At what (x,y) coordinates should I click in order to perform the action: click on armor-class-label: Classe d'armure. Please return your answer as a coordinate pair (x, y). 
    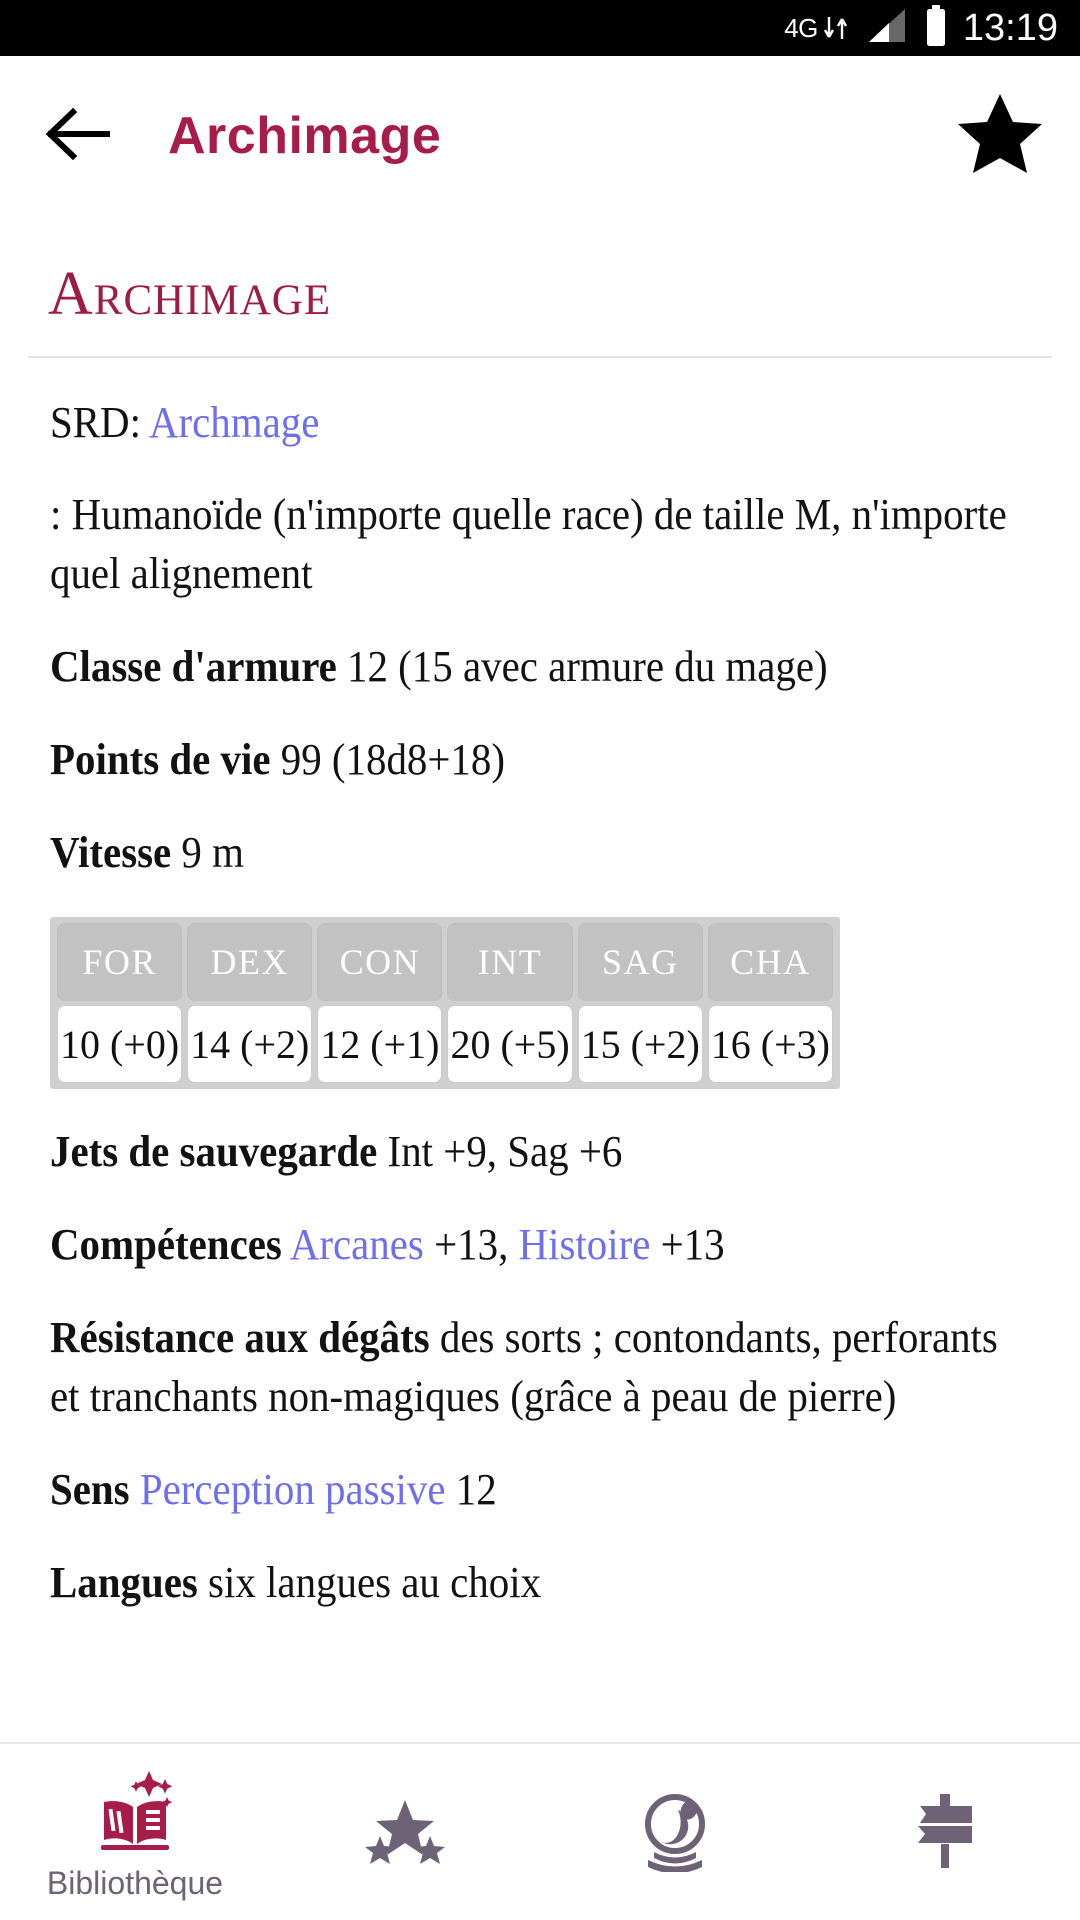
    Looking at the image, I should click on (193, 667).